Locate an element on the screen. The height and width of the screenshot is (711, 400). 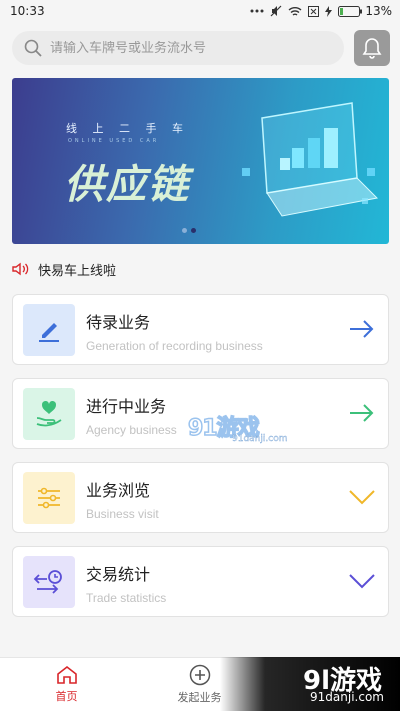
banner-title: 供应链 is located at coordinates (127, 184).